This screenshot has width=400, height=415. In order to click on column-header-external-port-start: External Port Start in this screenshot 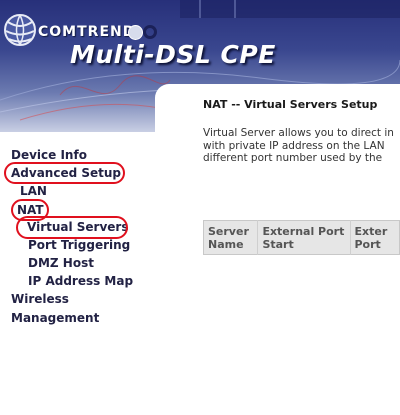, I will do `click(303, 237)`.